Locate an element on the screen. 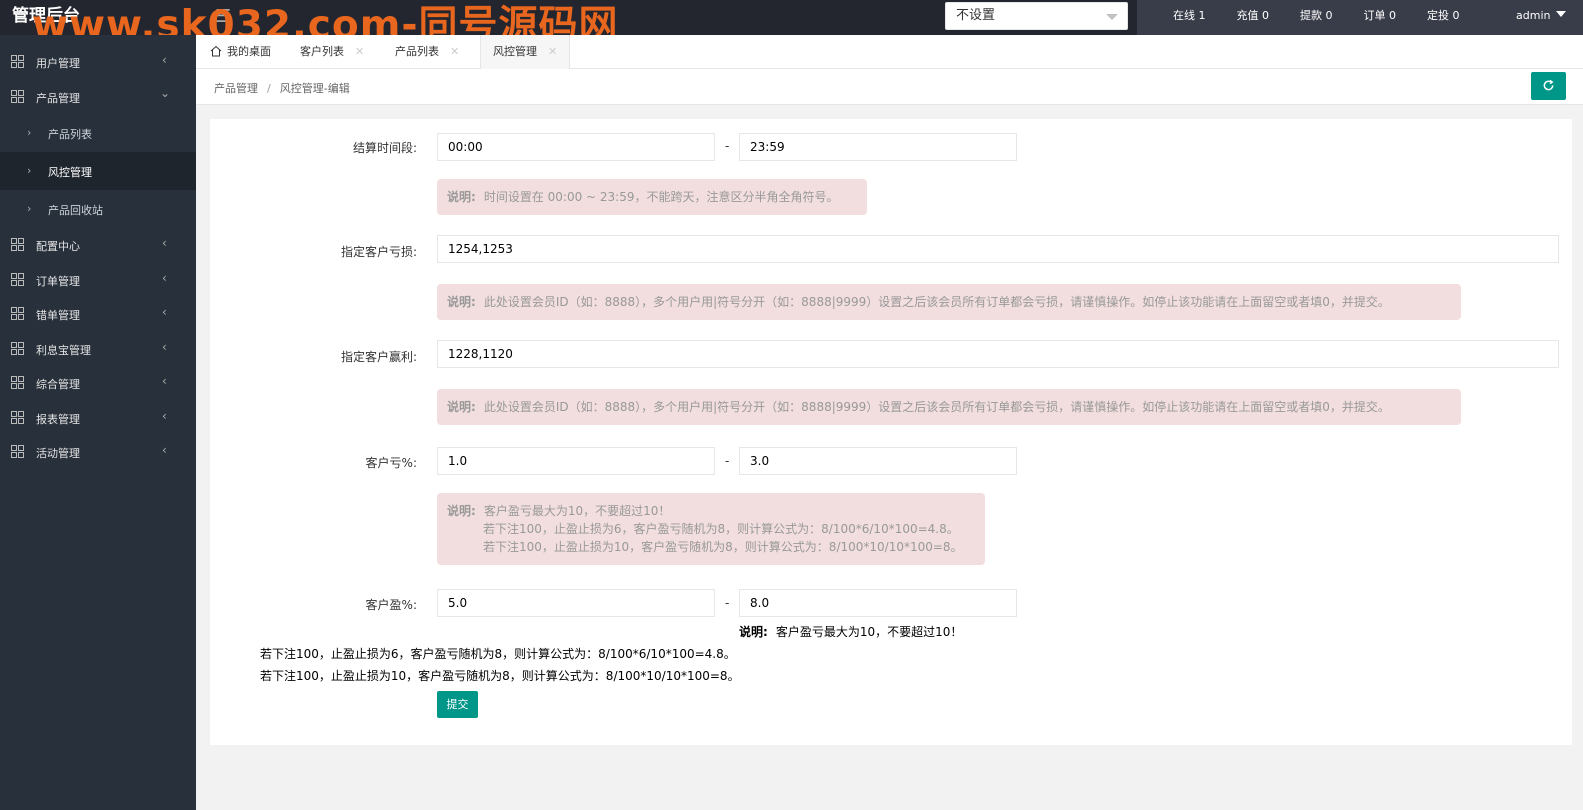 This screenshot has width=1583, height=810. sidebar-item-config: 配置中心 ‹ is located at coordinates (98, 245).